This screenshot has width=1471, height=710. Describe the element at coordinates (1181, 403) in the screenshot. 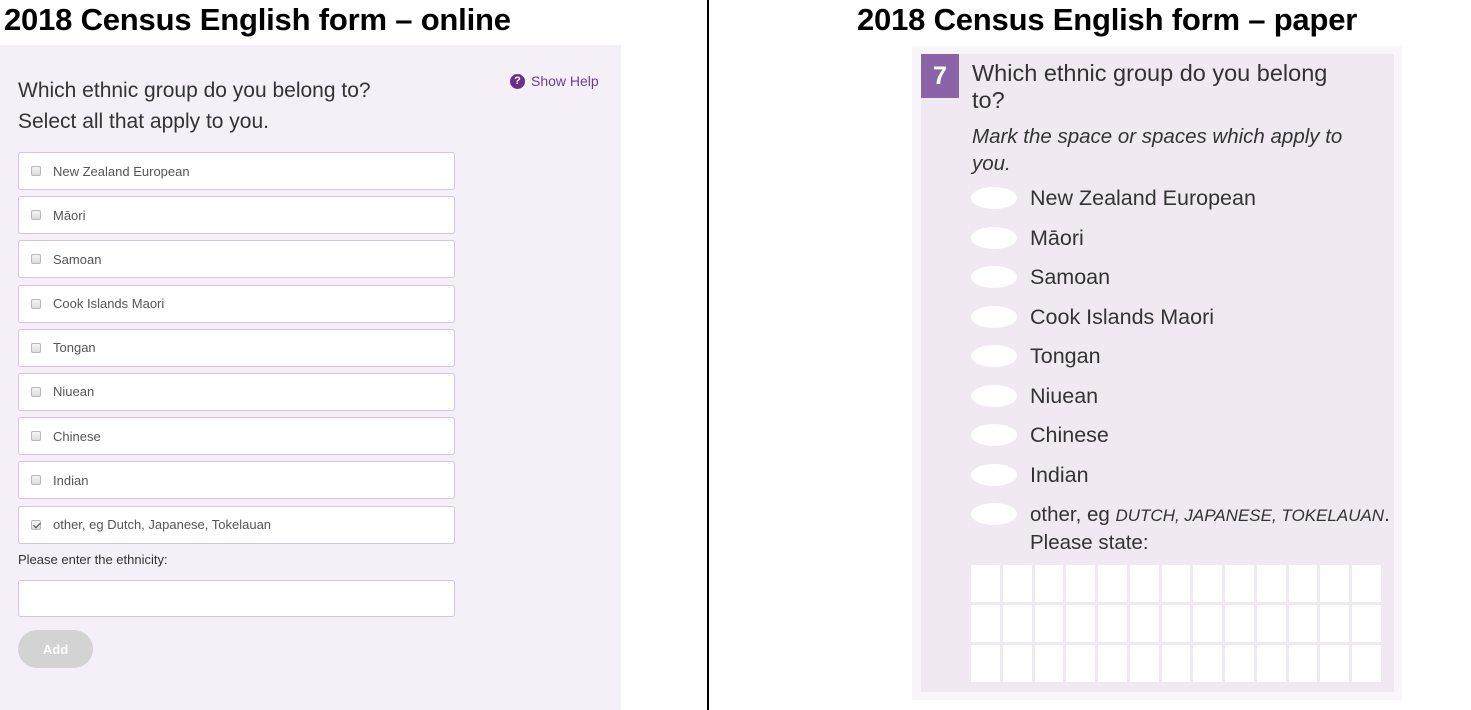

I see `paper-option: Niuean` at that location.